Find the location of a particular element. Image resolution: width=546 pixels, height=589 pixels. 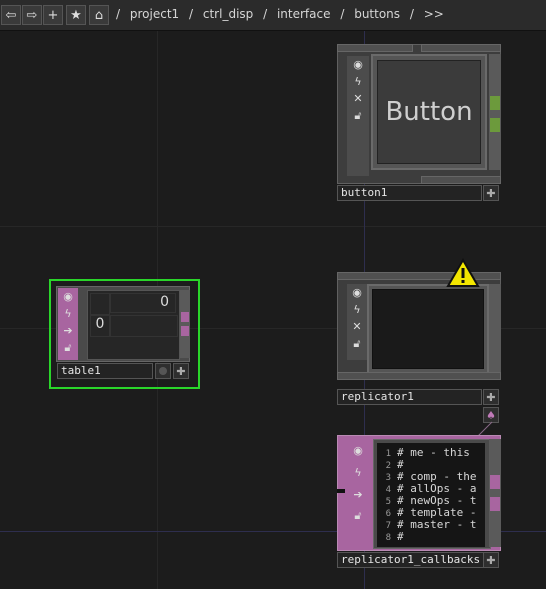

node-table1: ◉ ϟ ➔ 🔓︎ 0 0 table1 ✚ is located at coordinates (124, 334).